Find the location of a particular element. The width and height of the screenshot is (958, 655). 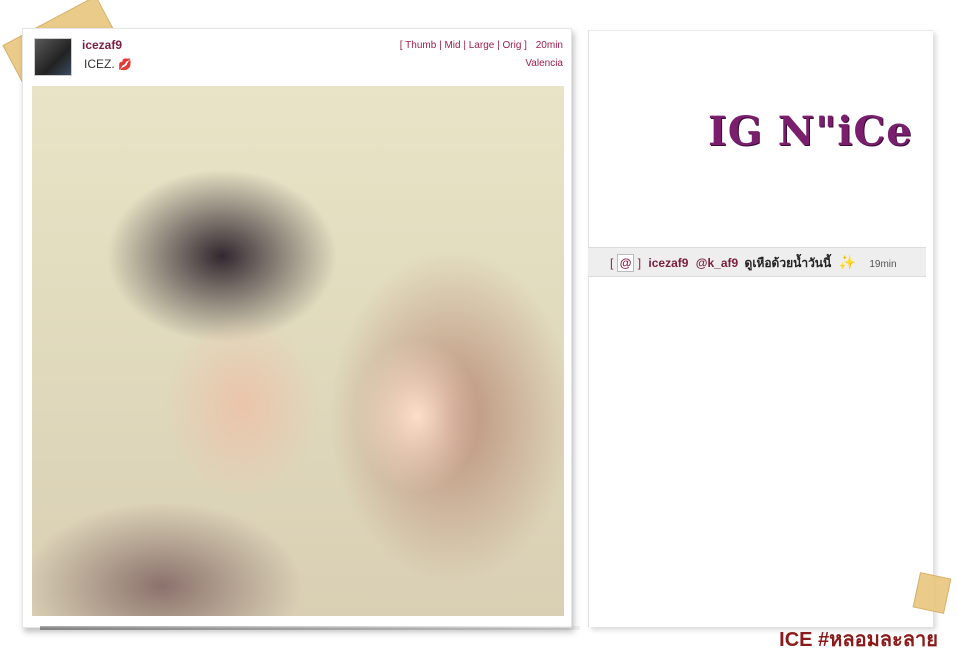

card-shadow is located at coordinates (310, 628).